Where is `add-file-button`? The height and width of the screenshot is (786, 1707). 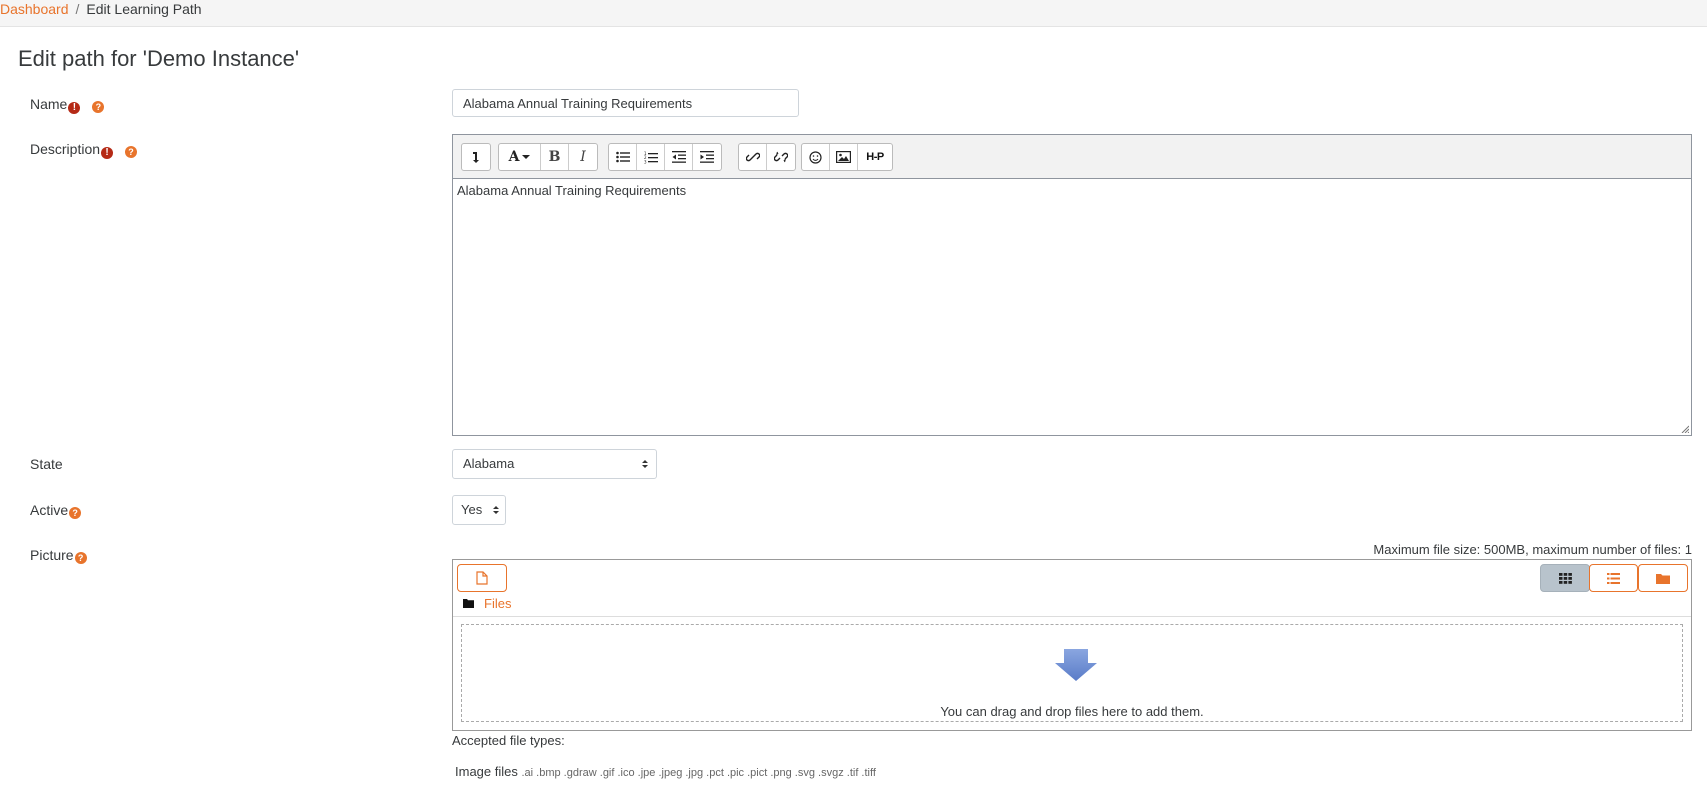 add-file-button is located at coordinates (482, 578).